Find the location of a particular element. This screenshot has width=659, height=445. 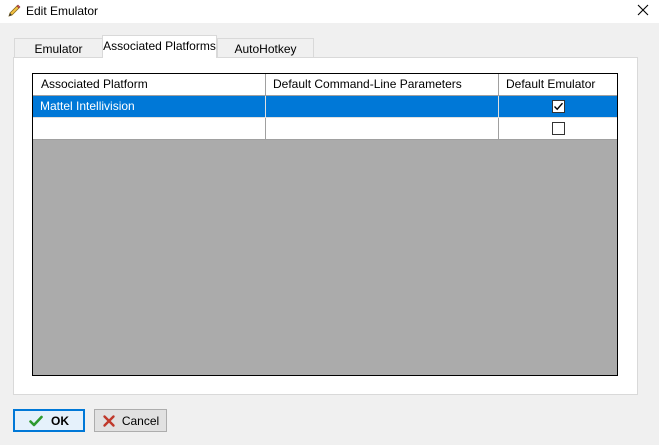

ok-label: OK is located at coordinates (60, 420).